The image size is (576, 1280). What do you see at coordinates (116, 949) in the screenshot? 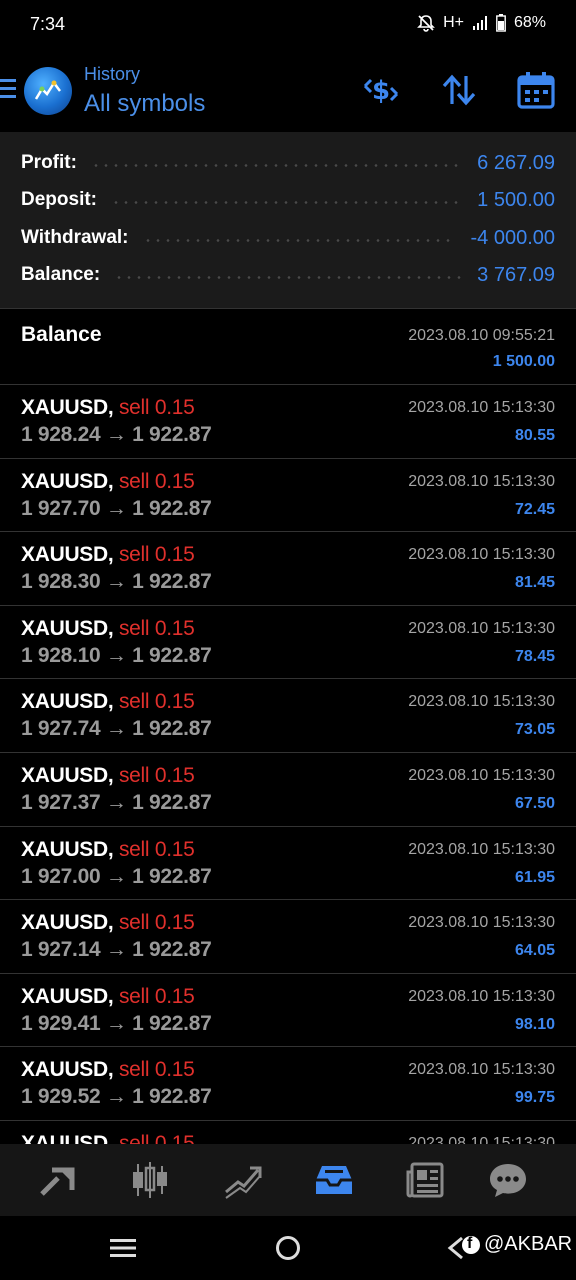
I see `deal-prices: 1 927.14 → 1 922.87` at bounding box center [116, 949].